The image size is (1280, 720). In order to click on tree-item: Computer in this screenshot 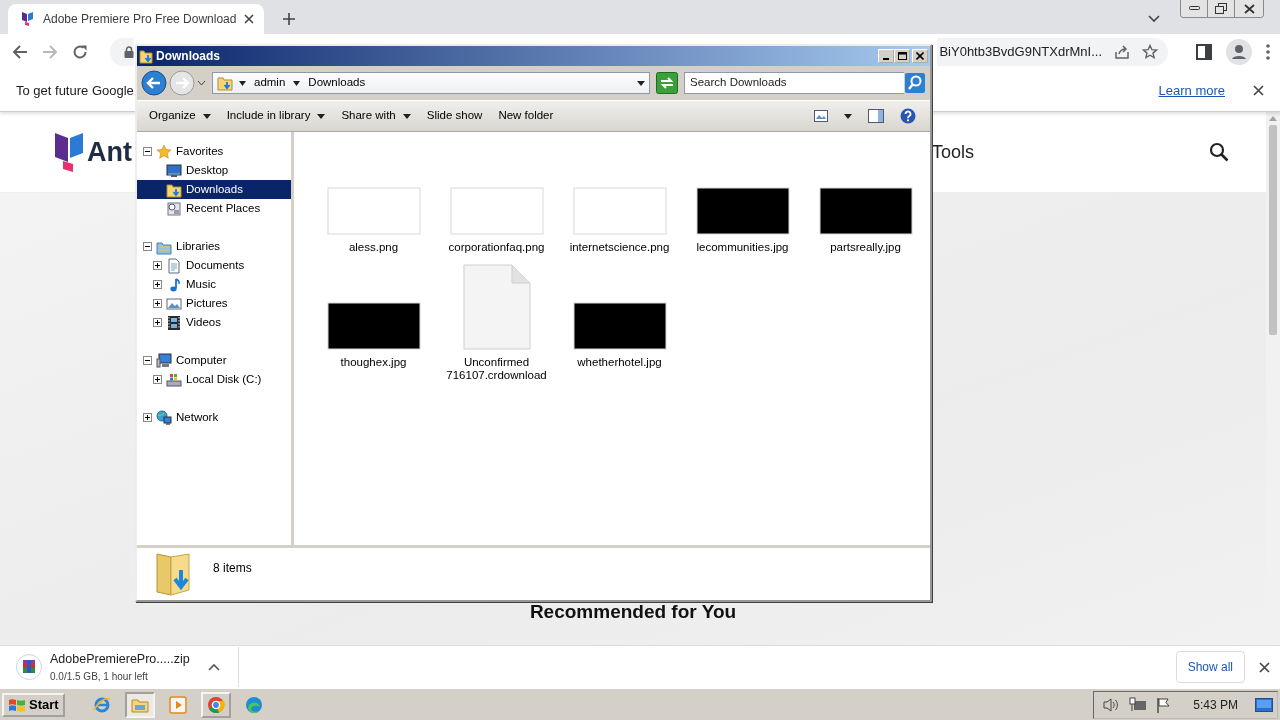, I will do `click(214, 360)`.